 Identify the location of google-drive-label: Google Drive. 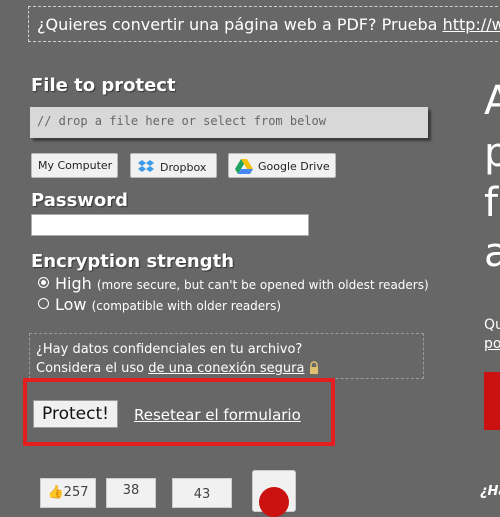
(294, 166).